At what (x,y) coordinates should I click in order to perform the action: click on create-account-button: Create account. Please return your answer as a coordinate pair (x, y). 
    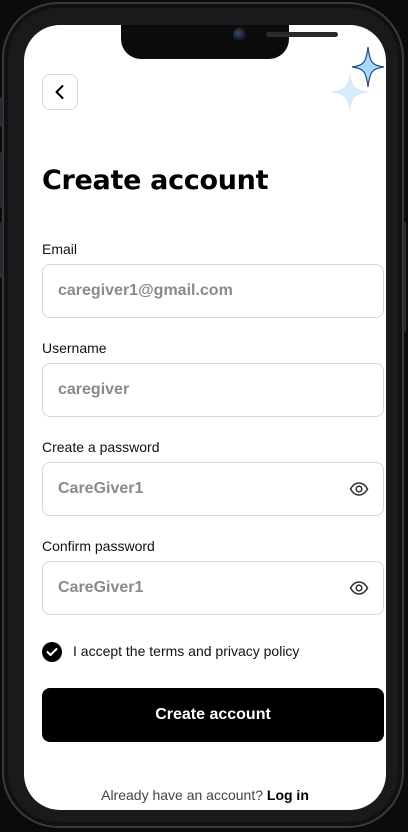
    Looking at the image, I should click on (213, 715).